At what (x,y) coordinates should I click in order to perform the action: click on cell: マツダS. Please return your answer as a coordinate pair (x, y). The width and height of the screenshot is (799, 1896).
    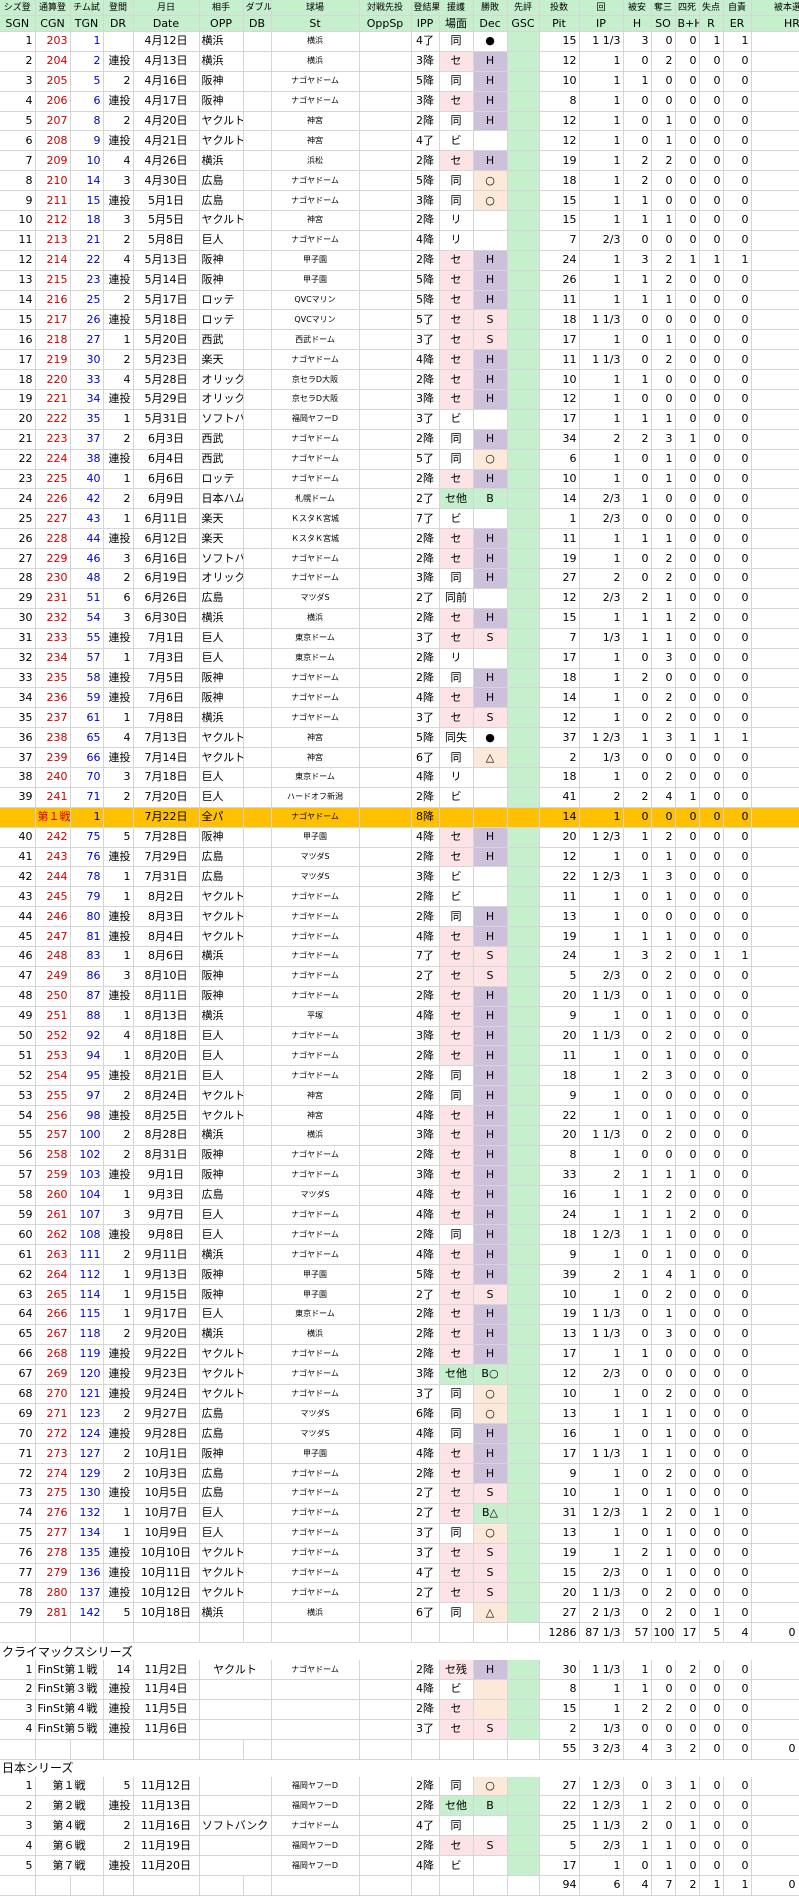
    Looking at the image, I should click on (315, 857).